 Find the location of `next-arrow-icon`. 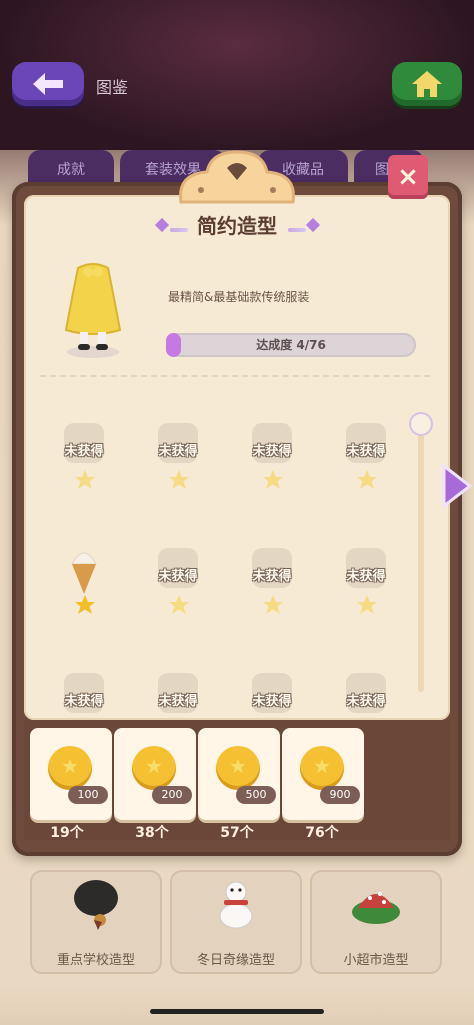

next-arrow-icon is located at coordinates (457, 486).